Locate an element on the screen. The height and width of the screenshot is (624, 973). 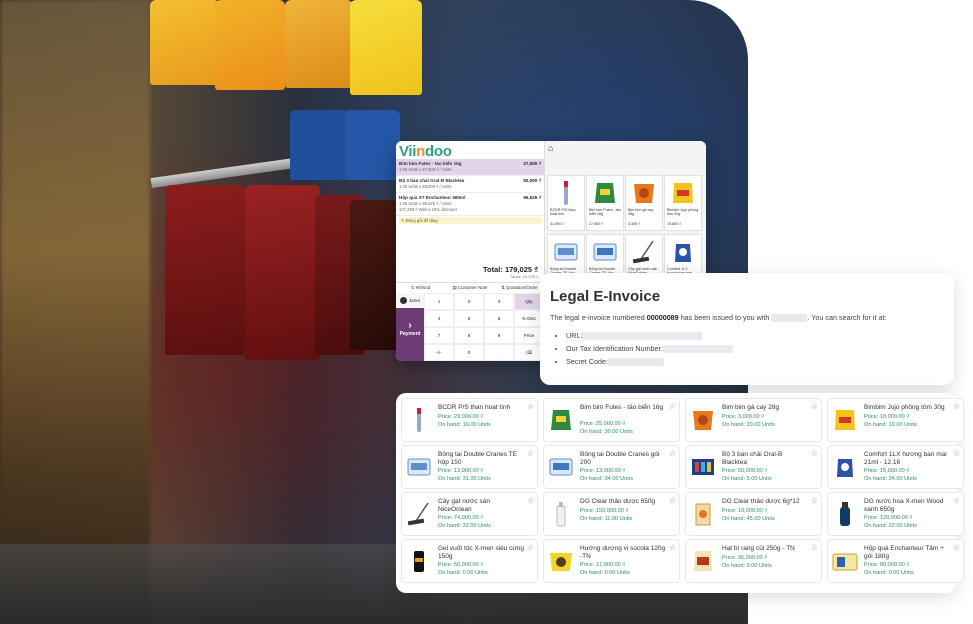
product-price: Price: 36,000.00 ₫ is located at coordinates (745, 558).